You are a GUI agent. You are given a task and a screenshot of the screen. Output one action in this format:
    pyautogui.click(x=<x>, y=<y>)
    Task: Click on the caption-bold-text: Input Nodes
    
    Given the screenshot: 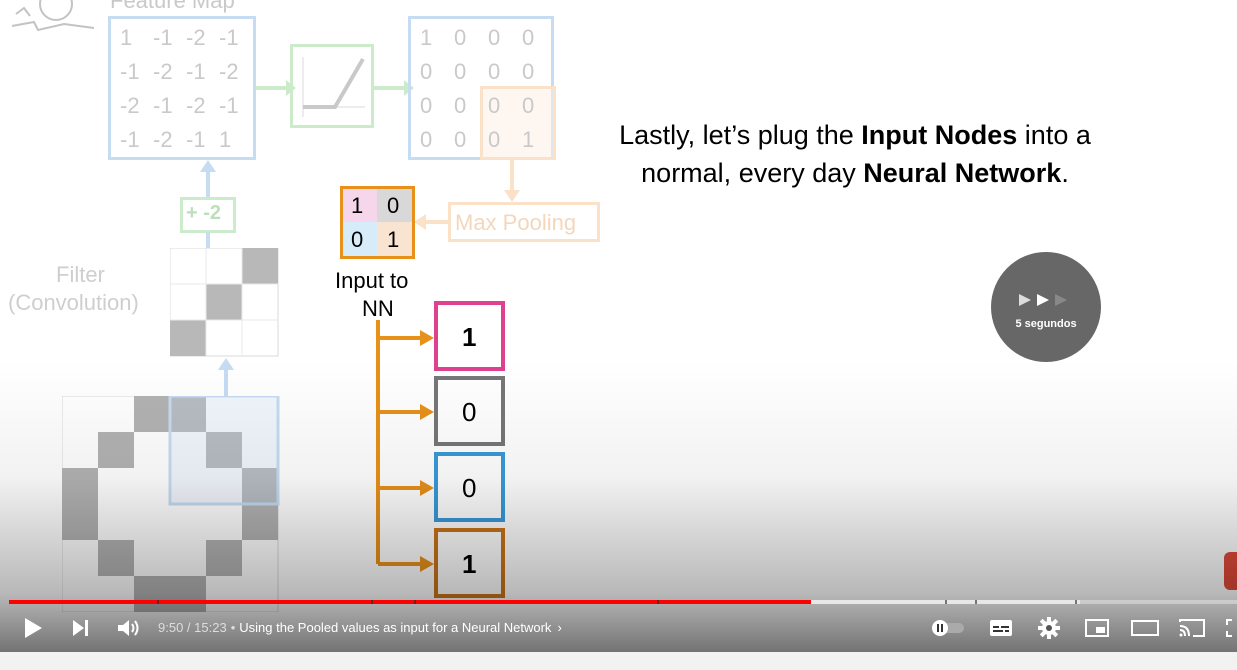 What is the action you would take?
    pyautogui.click(x=939, y=135)
    